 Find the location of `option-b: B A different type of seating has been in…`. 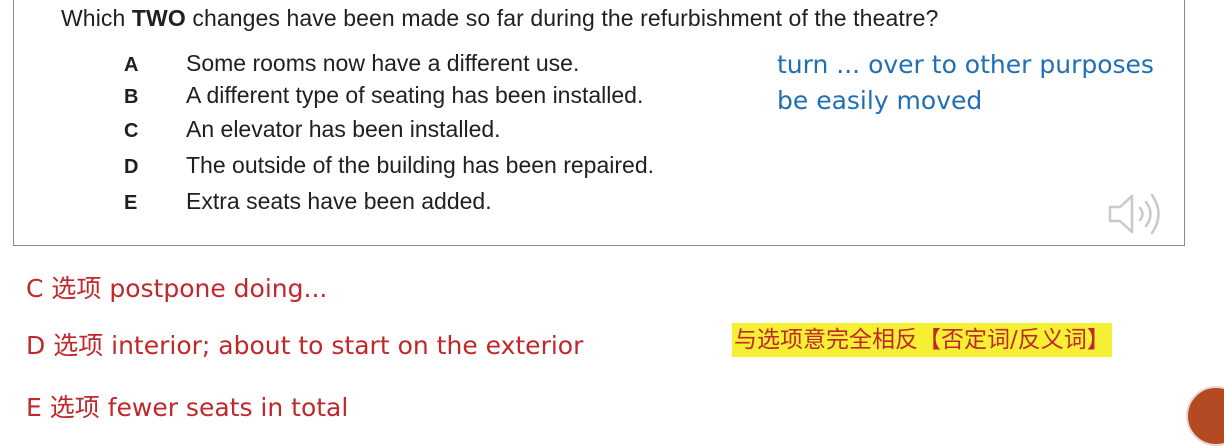

option-b: B A different type of seating has been in… is located at coordinates (383, 98).